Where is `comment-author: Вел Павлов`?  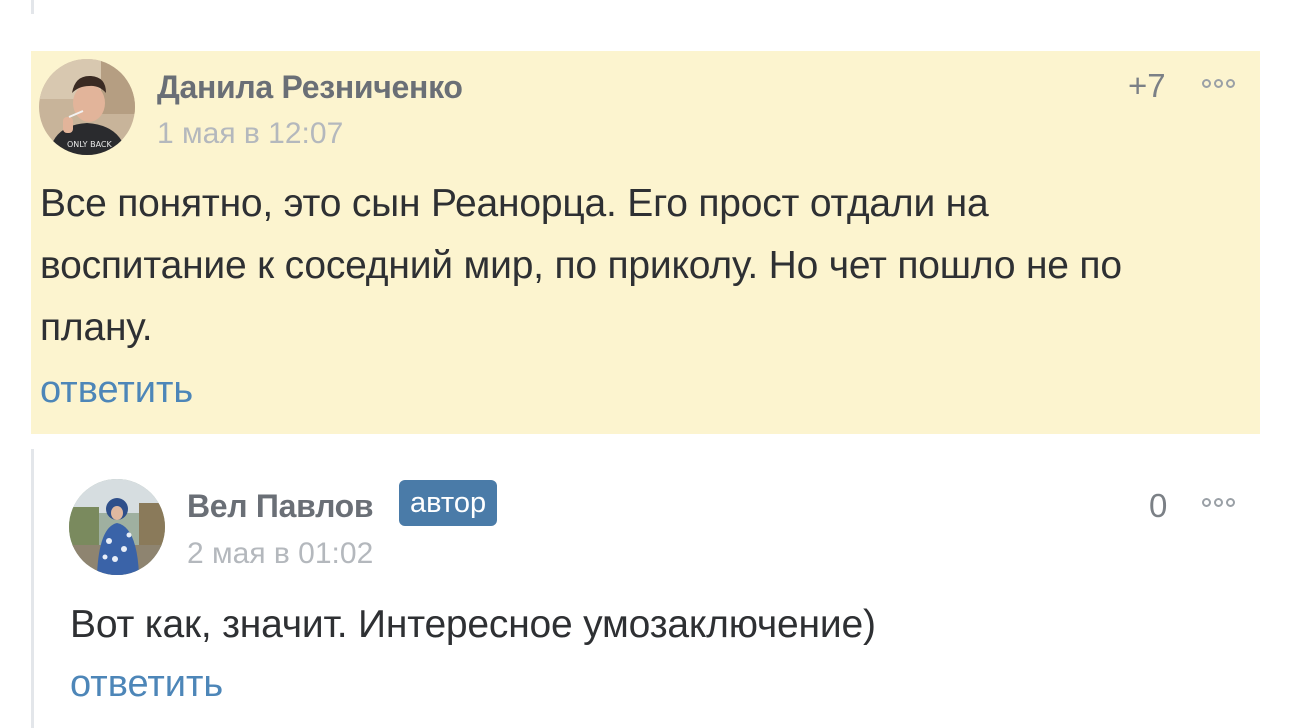 comment-author: Вел Павлов is located at coordinates (280, 506).